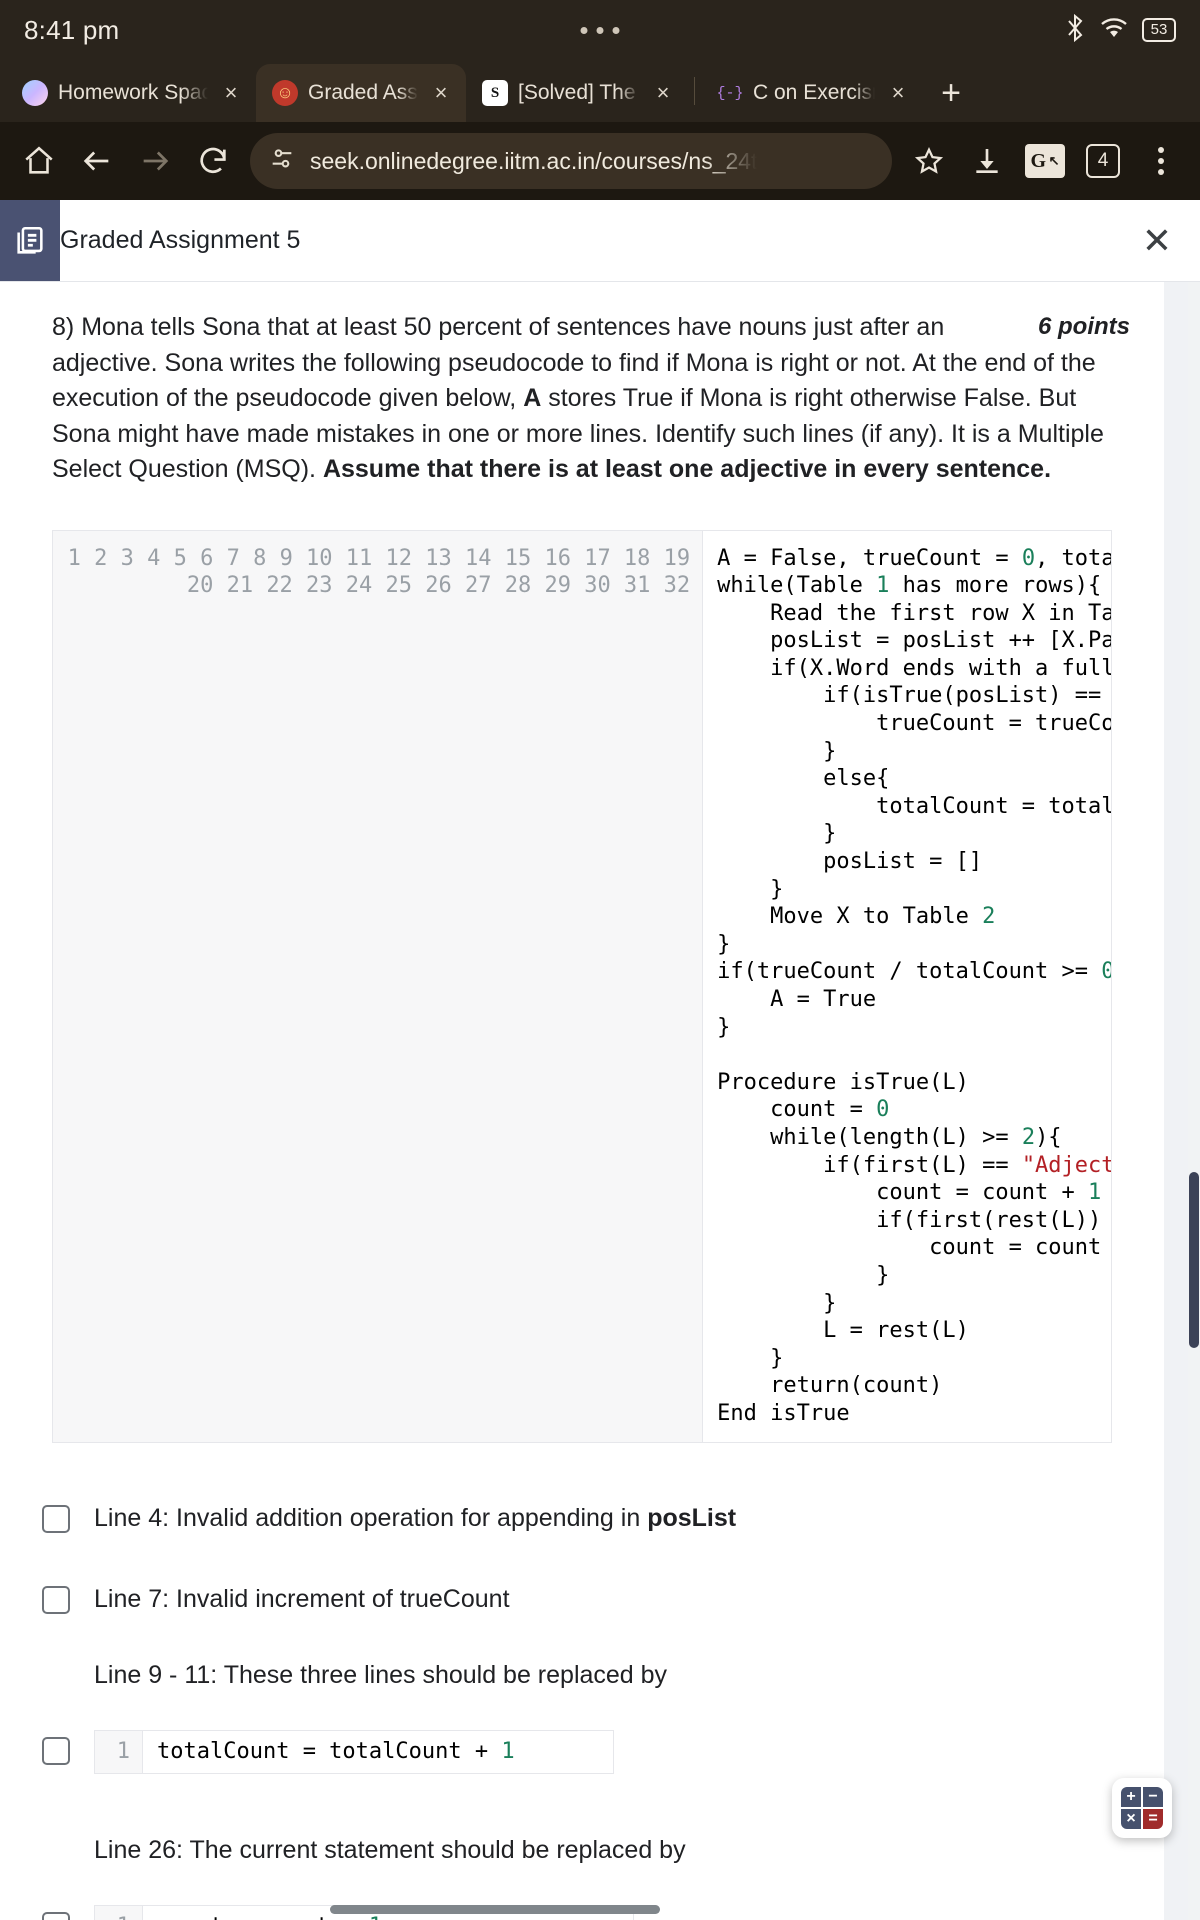 The width and height of the screenshot is (1200, 1920). What do you see at coordinates (600, 241) in the screenshot?
I see `assignment-header-bar: Graded Assignment 5 ✕` at bounding box center [600, 241].